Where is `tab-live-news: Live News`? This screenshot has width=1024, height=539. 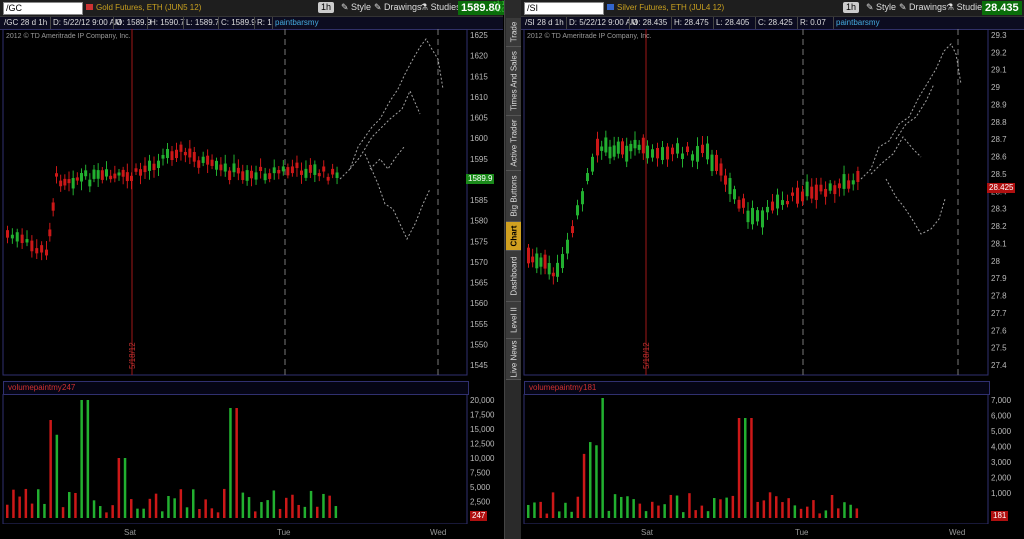 tab-live-news: Live News is located at coordinates (513, 359).